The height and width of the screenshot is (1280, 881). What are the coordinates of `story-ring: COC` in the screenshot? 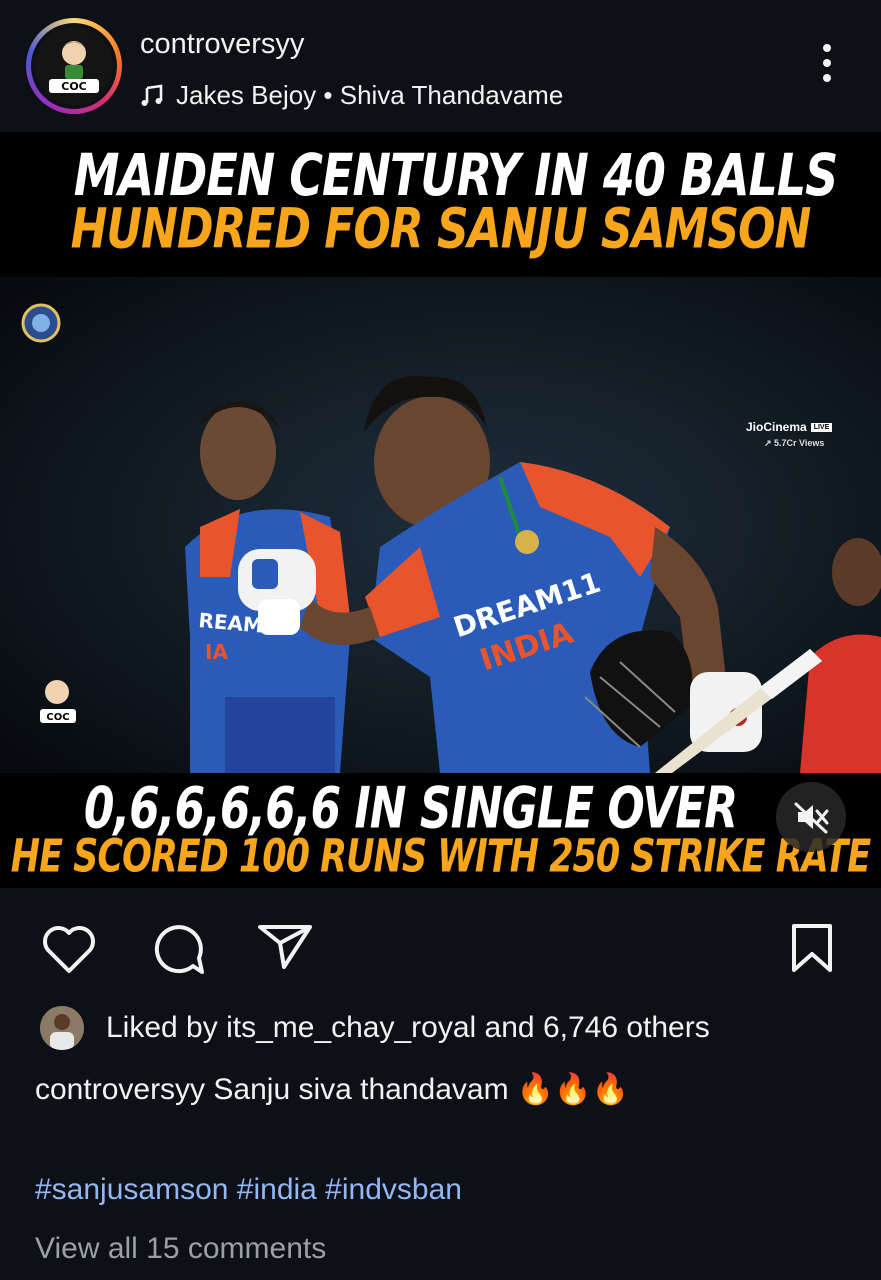 It's located at (74, 66).